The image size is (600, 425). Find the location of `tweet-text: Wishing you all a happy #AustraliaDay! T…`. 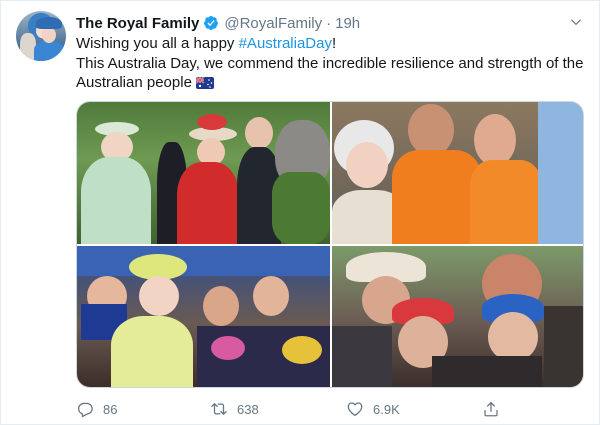

tweet-text: Wishing you all a happy #AustraliaDay! T… is located at coordinates (332, 63).